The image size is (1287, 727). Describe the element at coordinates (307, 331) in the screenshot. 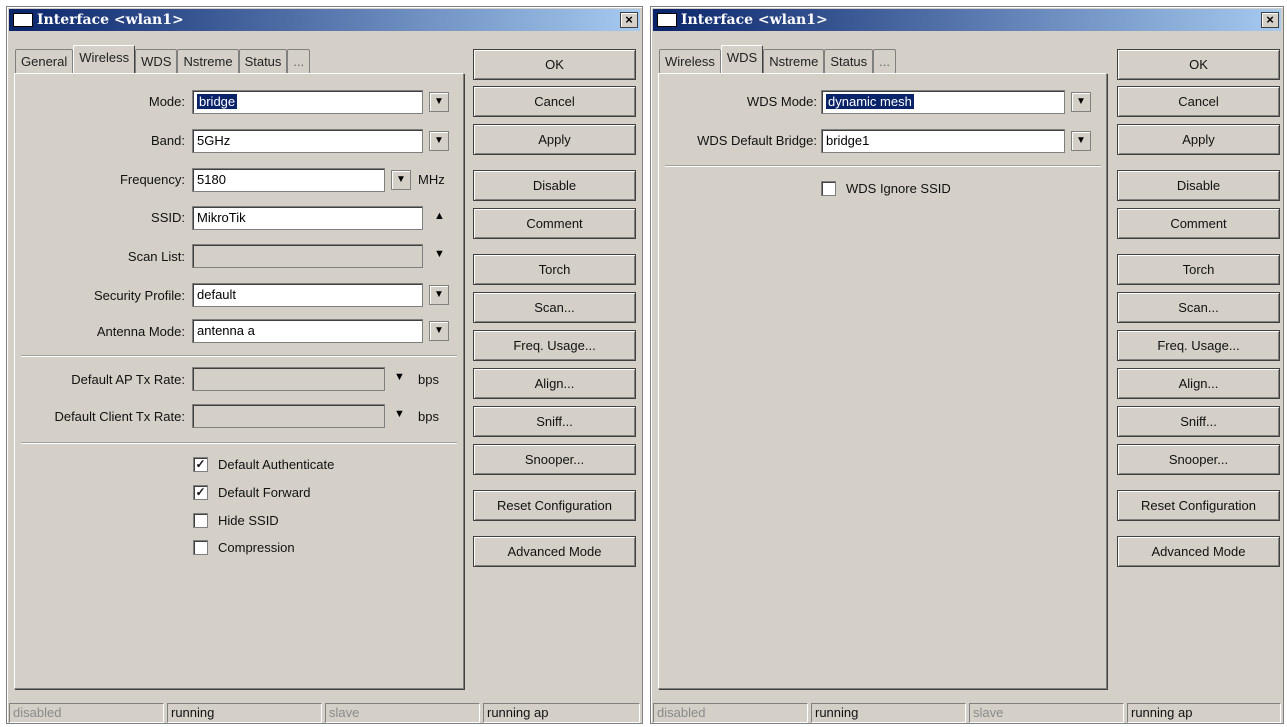

I see `antenna-mode-select: antenna a` at that location.